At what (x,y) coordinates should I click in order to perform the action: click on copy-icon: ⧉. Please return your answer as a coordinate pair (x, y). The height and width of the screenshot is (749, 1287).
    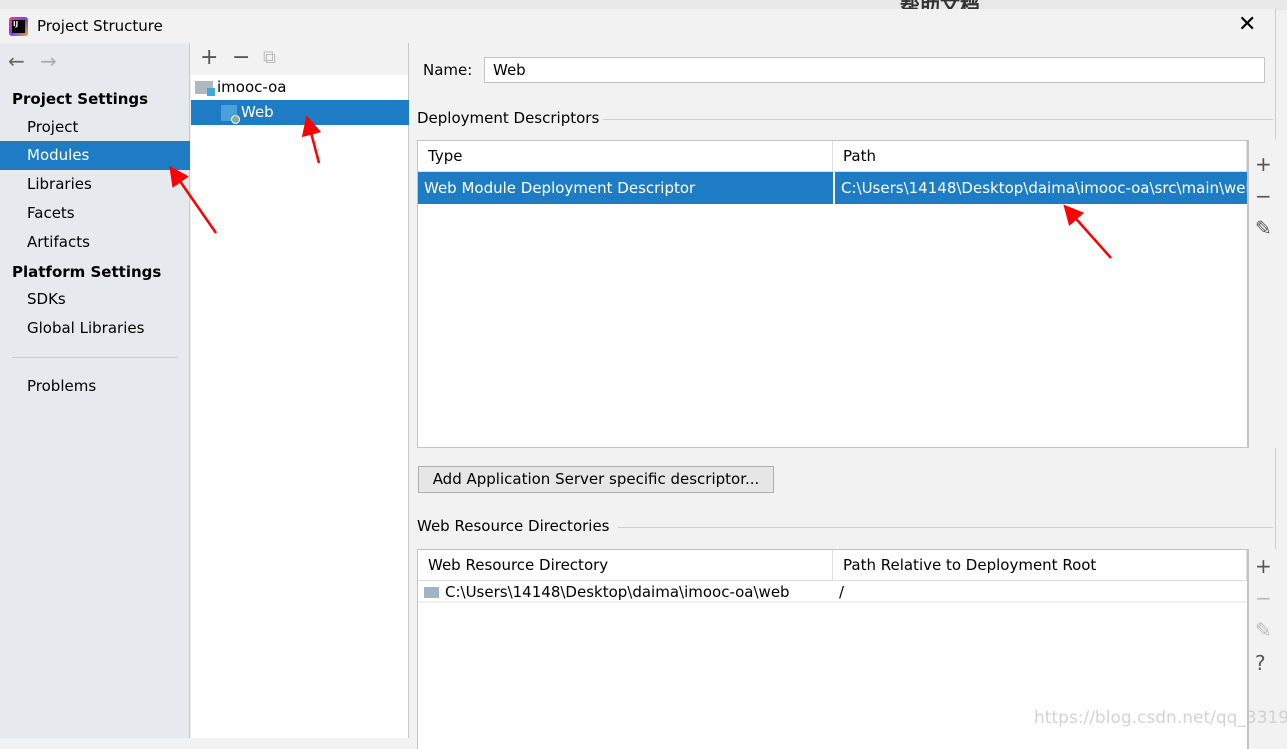
    Looking at the image, I should click on (269, 57).